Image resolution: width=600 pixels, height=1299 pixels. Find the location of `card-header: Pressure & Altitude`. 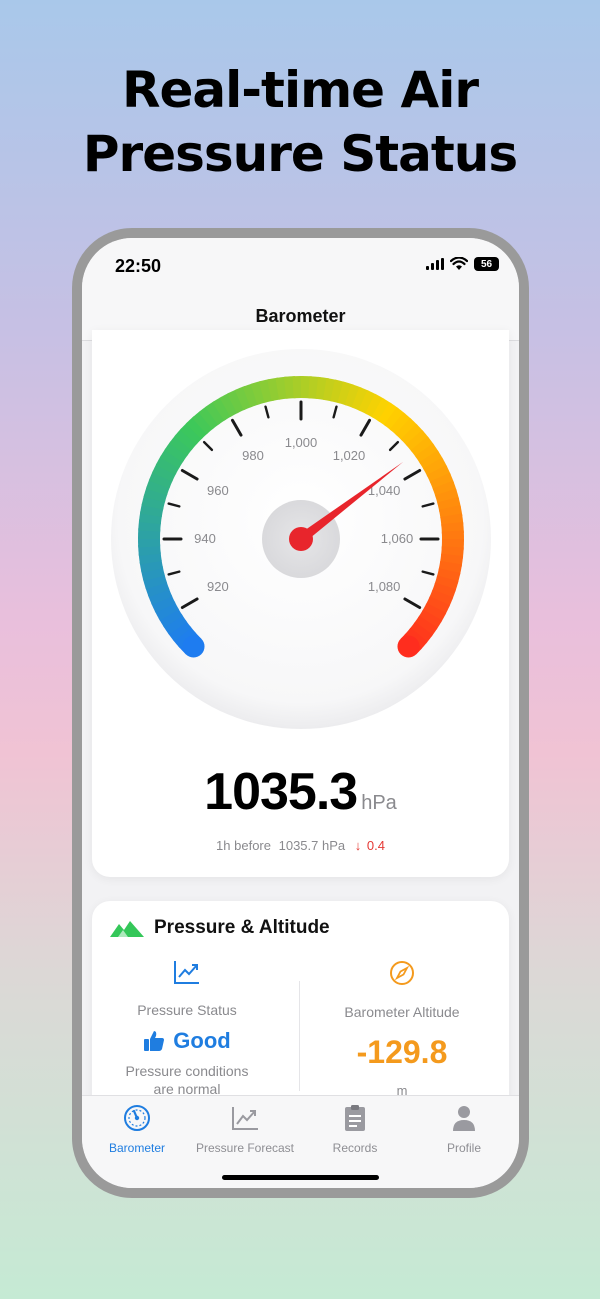

card-header: Pressure & Altitude is located at coordinates (220, 928).